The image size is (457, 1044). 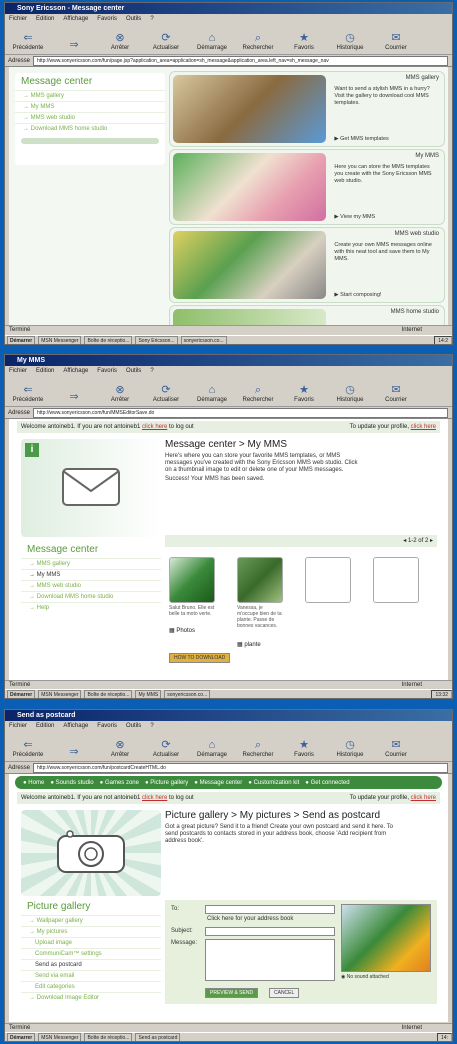 What do you see at coordinates (91, 997) in the screenshot?
I see `sidebar-item-download-image-editor: → Download Image Editor` at bounding box center [91, 997].